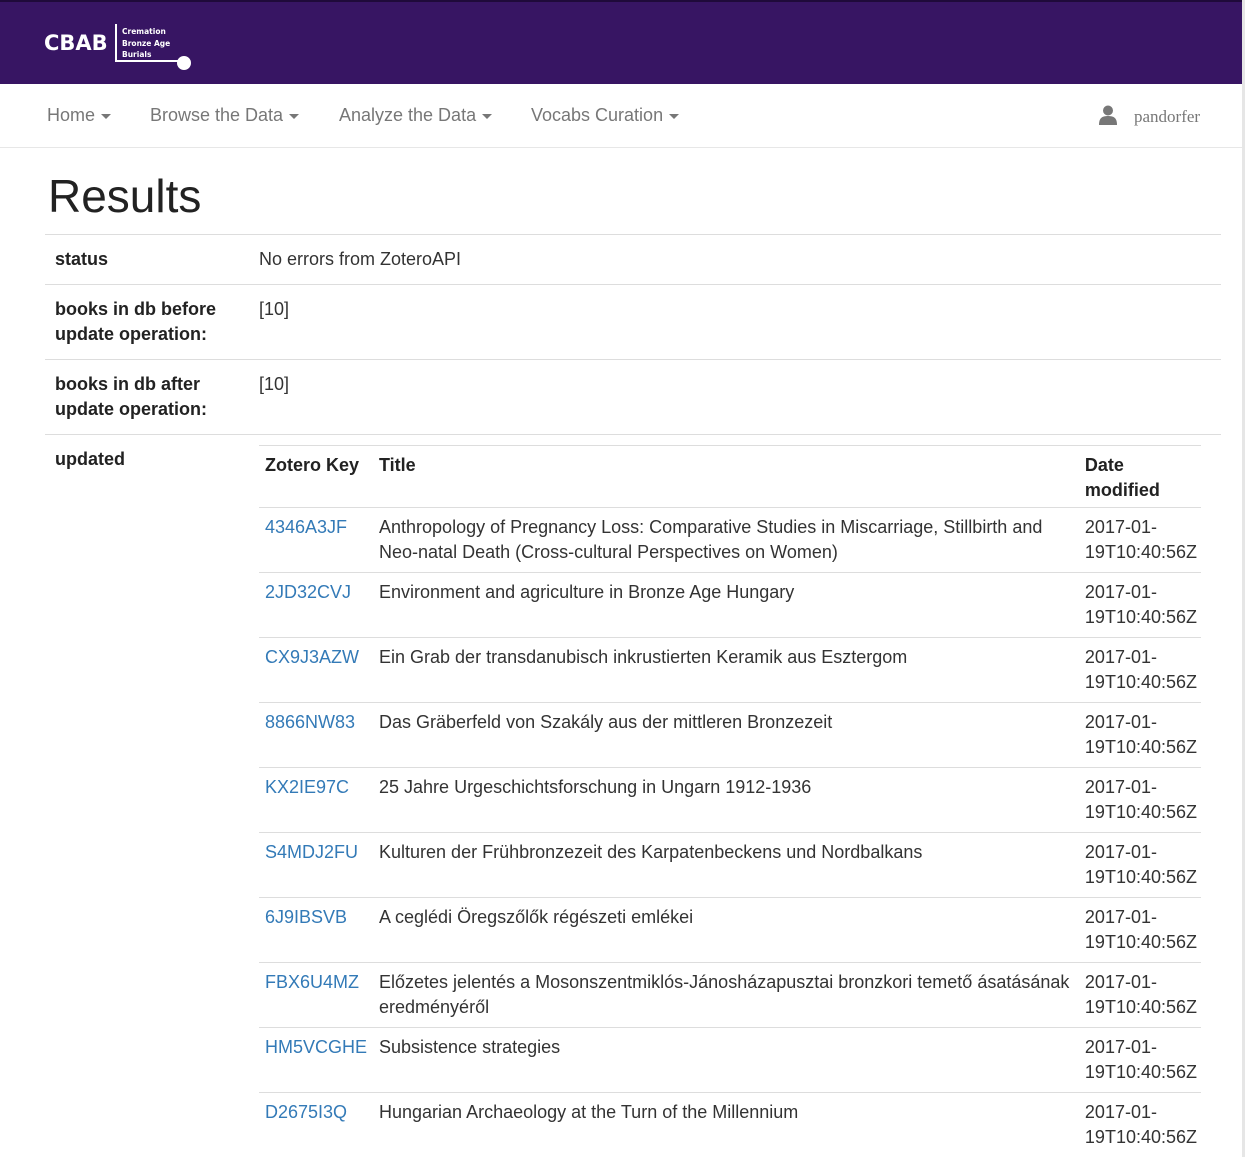  Describe the element at coordinates (312, 982) in the screenshot. I see `zotero-key-link: FBX6U4MZ` at that location.